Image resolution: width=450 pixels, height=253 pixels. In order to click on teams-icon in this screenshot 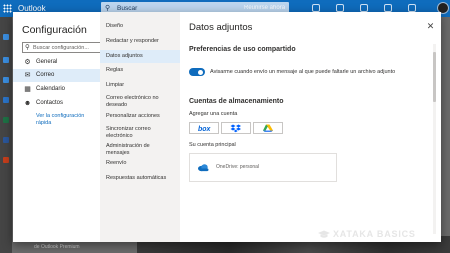, I will do `click(340, 8)`.